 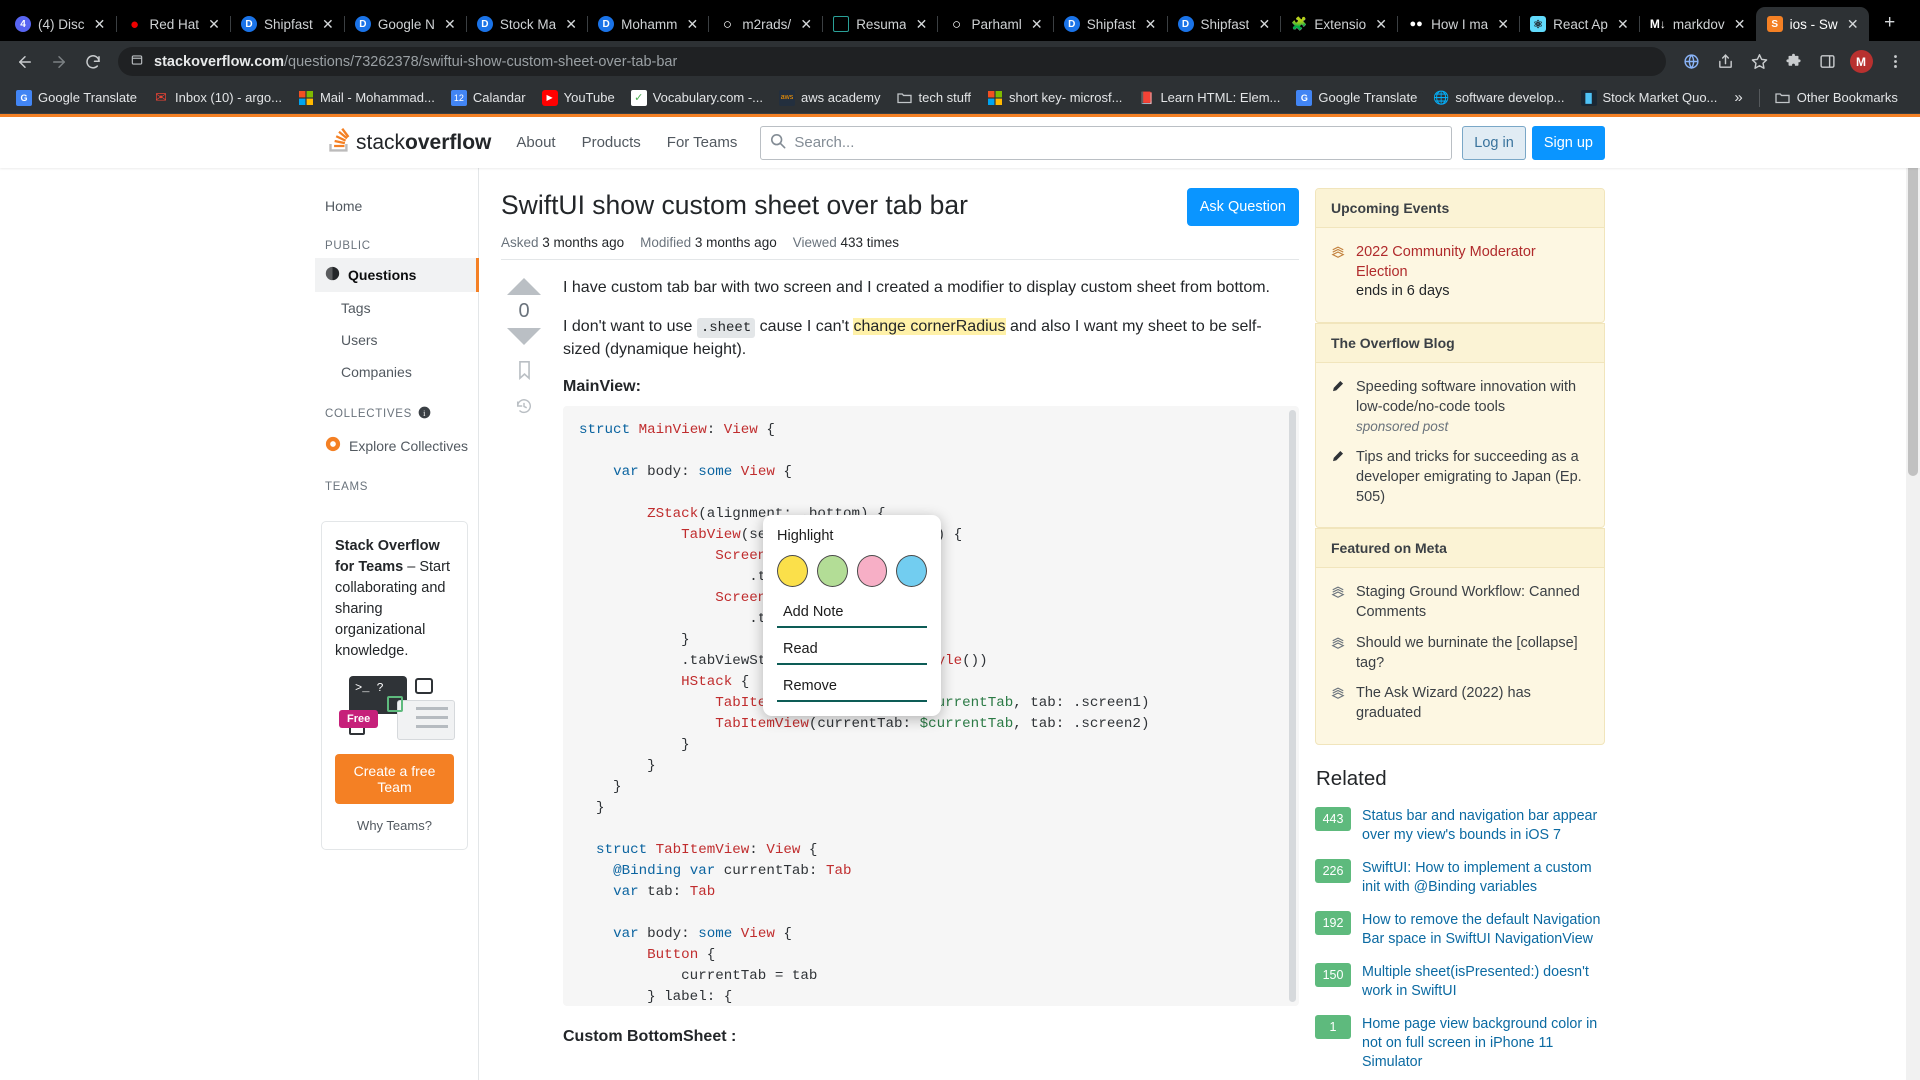 What do you see at coordinates (524, 286) in the screenshot?
I see `upvote-button` at bounding box center [524, 286].